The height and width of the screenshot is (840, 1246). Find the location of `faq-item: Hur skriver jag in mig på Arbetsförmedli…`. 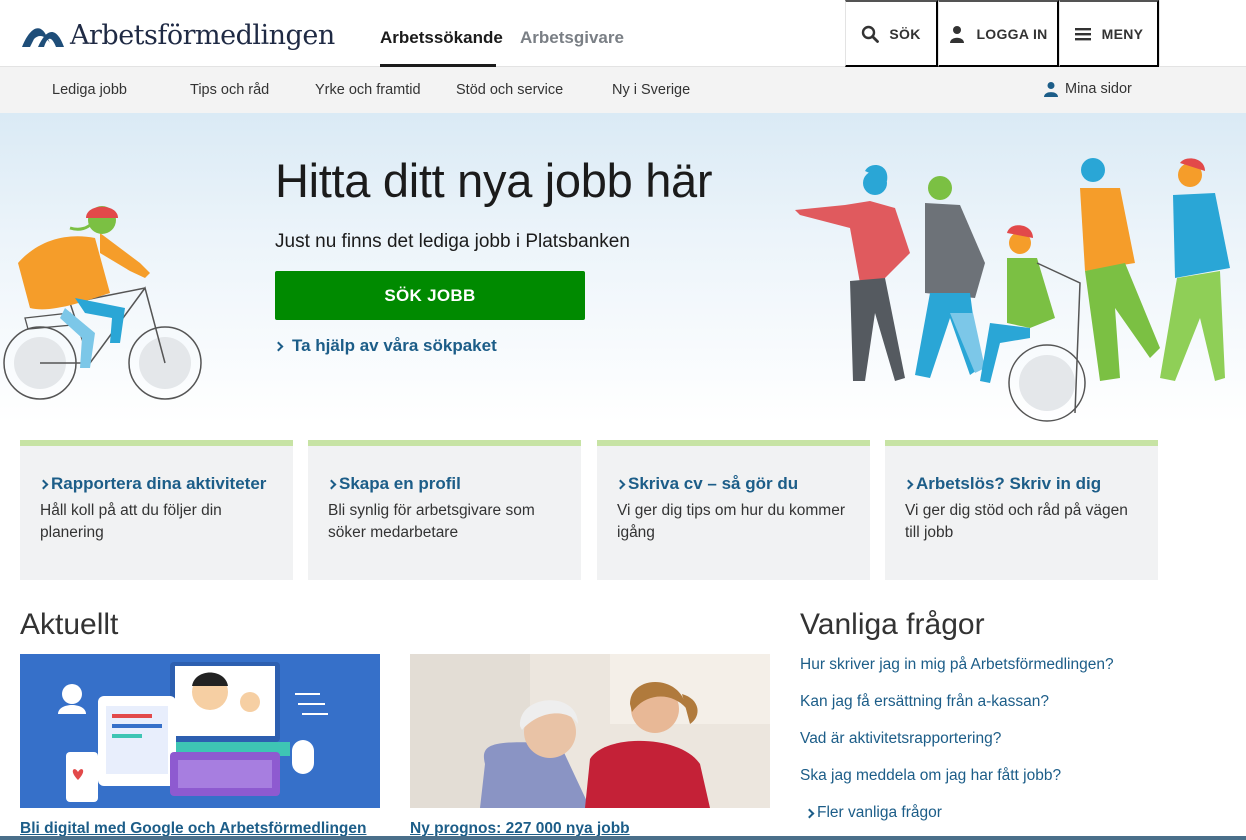

faq-item: Hur skriver jag in mig på Arbetsförmedli… is located at coordinates (957, 665).